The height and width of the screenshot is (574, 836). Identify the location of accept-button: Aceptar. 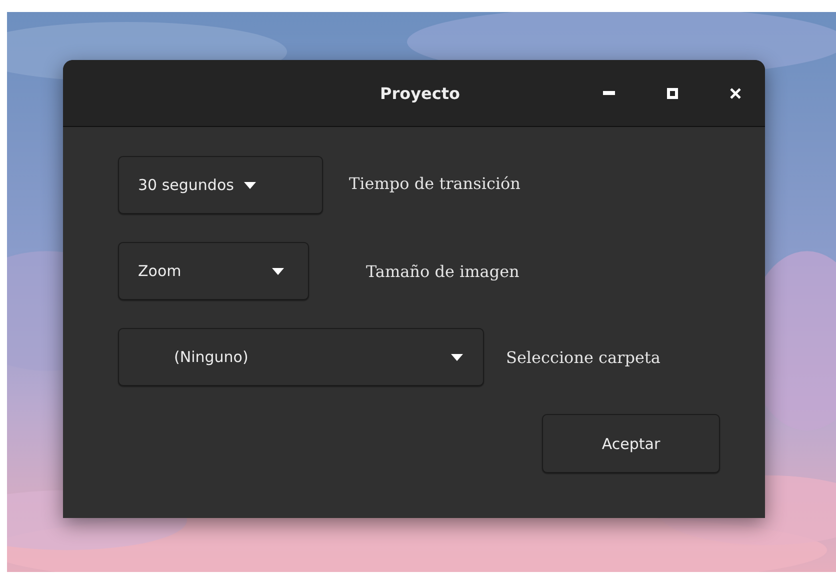
(631, 443).